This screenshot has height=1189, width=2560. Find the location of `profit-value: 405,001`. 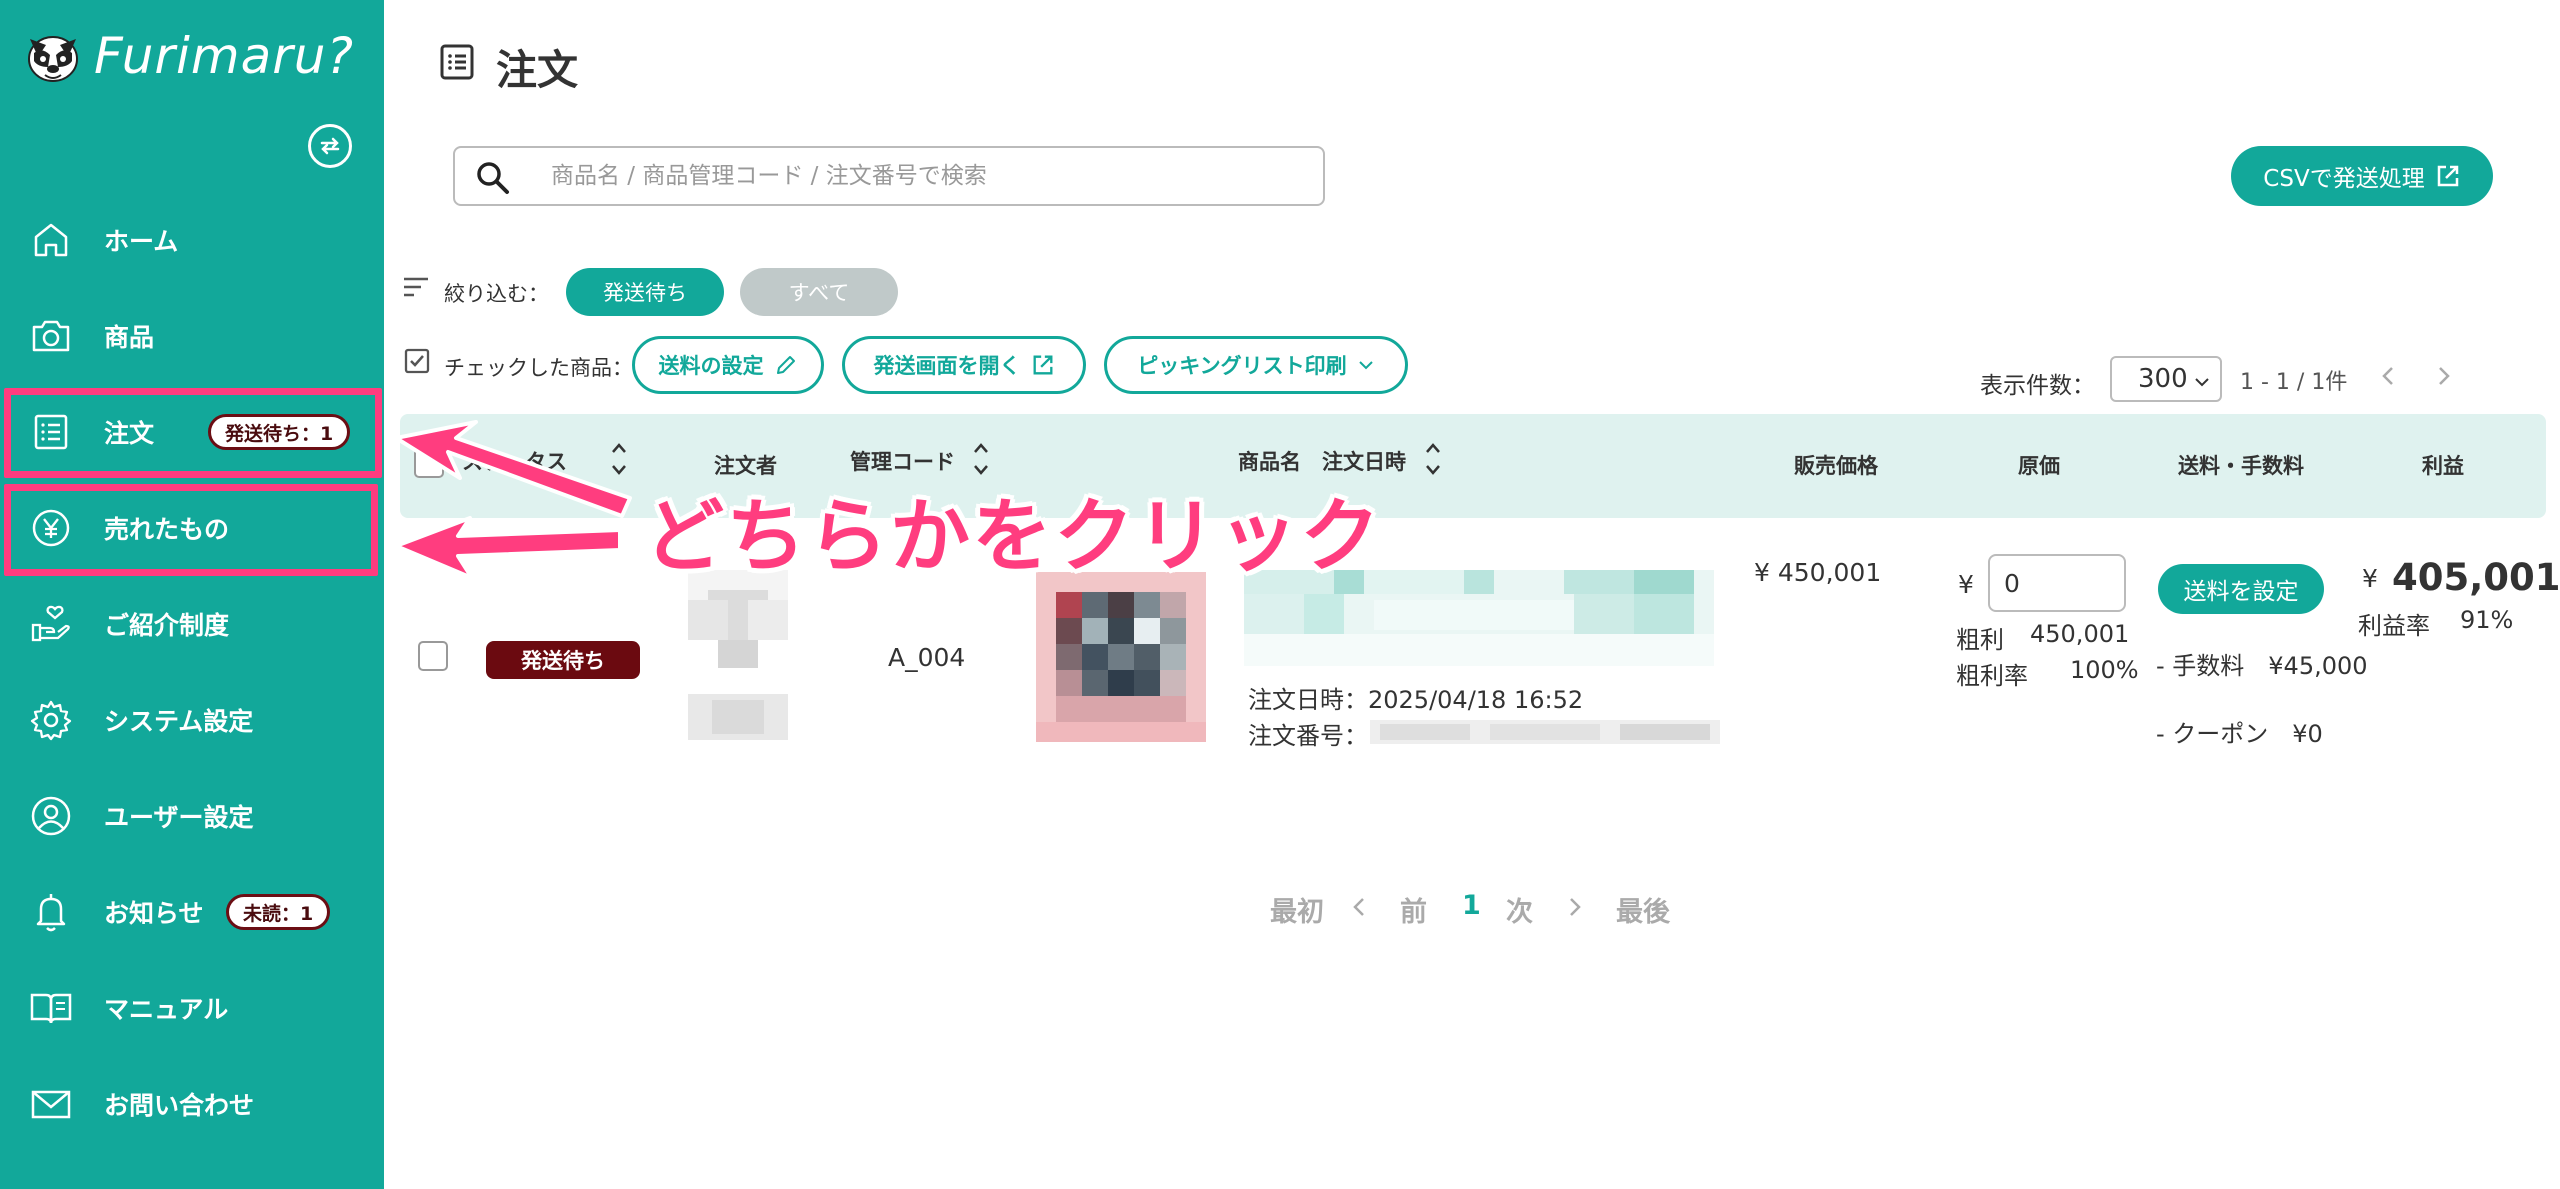

profit-value: 405,001 is located at coordinates (2476, 577).